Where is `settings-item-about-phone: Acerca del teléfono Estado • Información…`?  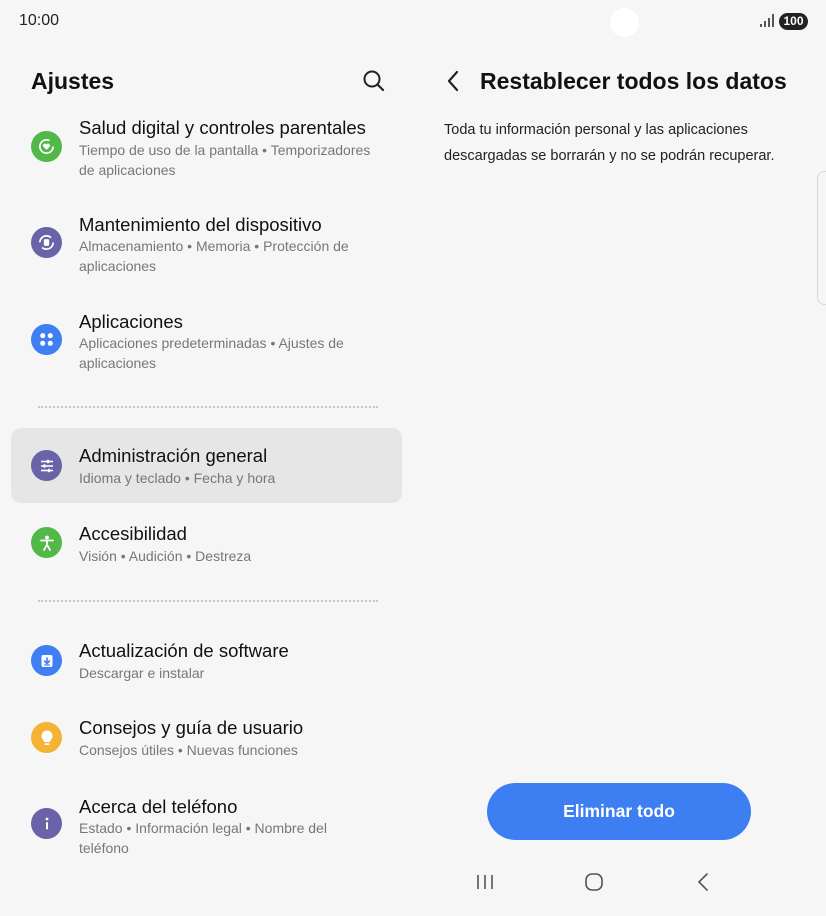
settings-item-about-phone: Acerca del teléfono Estado • Información… is located at coordinates (206, 827).